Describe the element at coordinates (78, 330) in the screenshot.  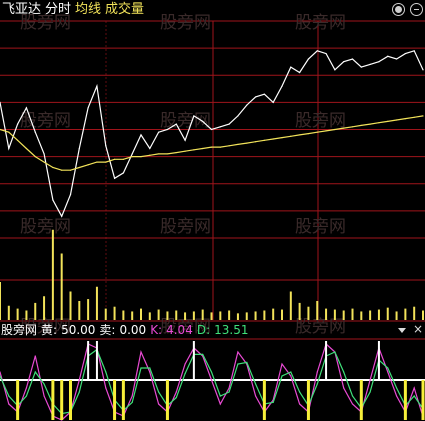
I see `yellow-value: 50.00` at that location.